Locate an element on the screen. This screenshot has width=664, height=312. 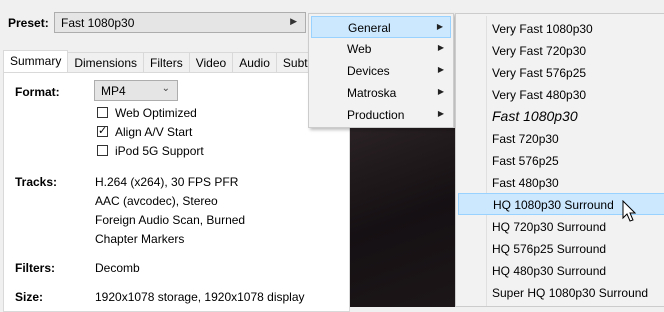
format-label: Format: is located at coordinates (37, 92).